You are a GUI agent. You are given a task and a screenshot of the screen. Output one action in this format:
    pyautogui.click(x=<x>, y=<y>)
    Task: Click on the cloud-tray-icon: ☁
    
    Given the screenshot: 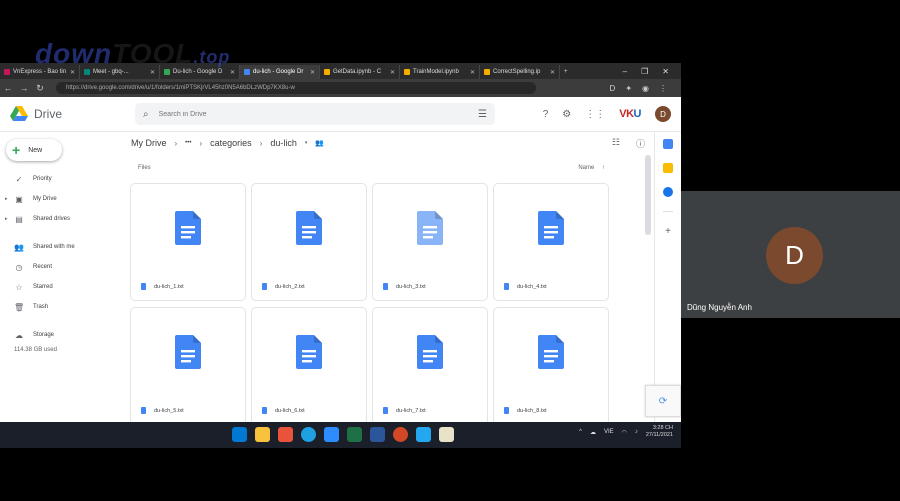 What is the action you would take?
    pyautogui.click(x=593, y=432)
    